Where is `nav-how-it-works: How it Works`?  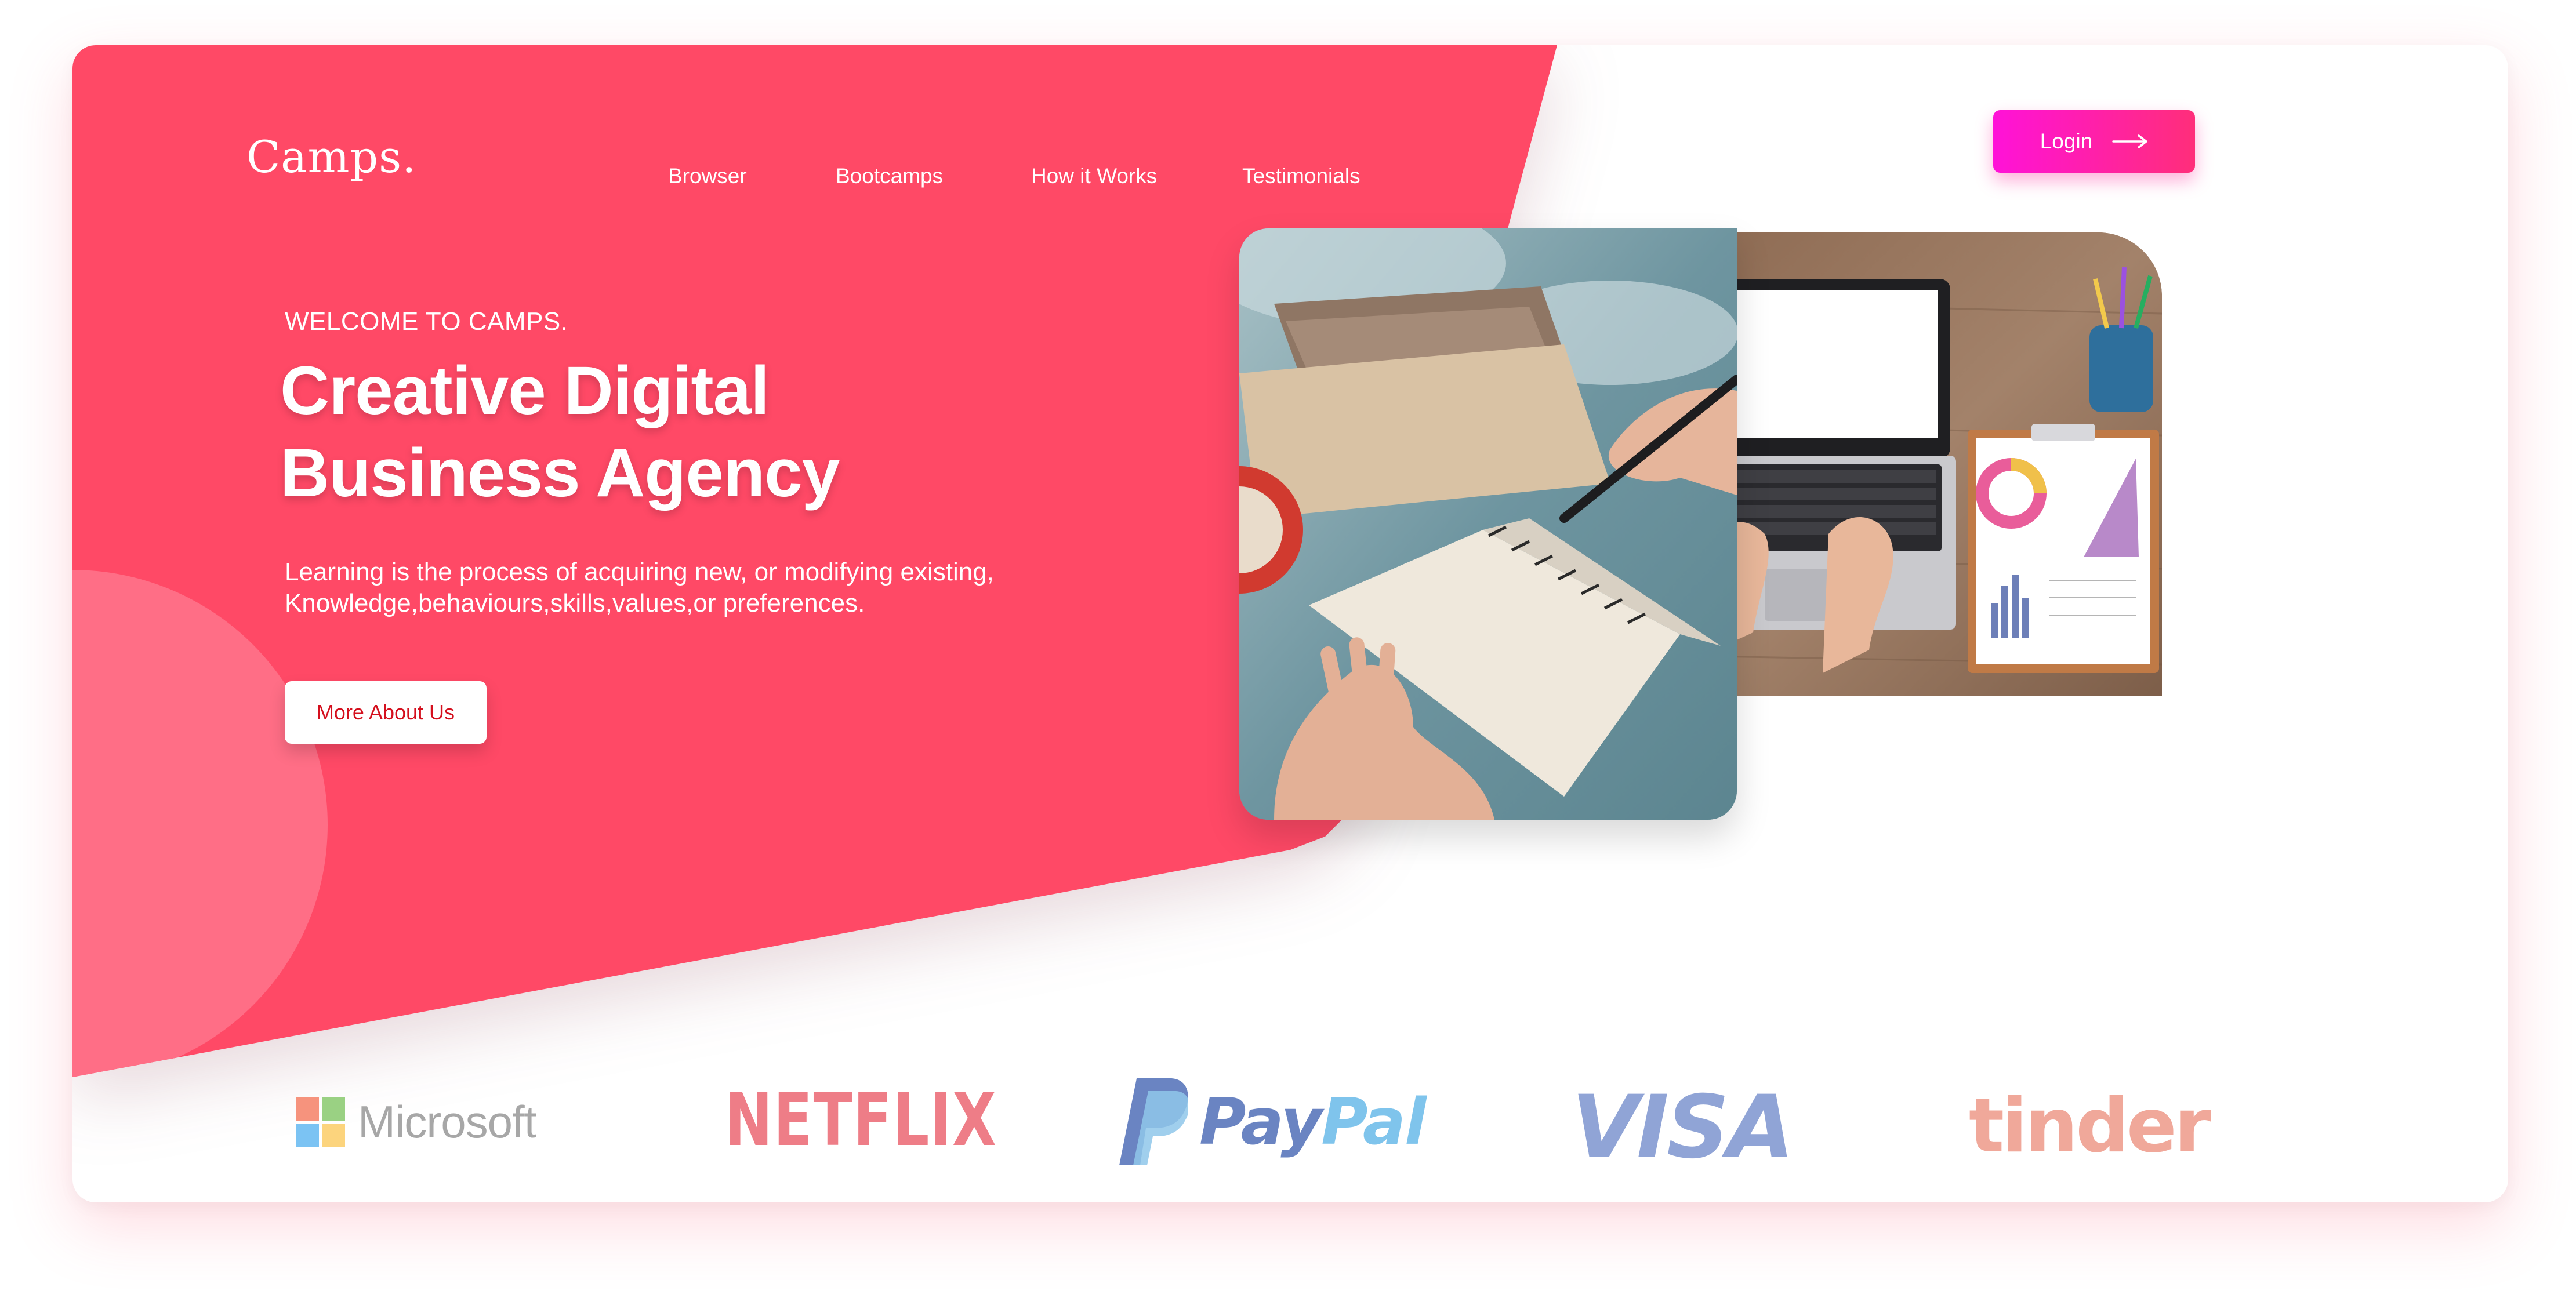 nav-how-it-works: How it Works is located at coordinates (1094, 176).